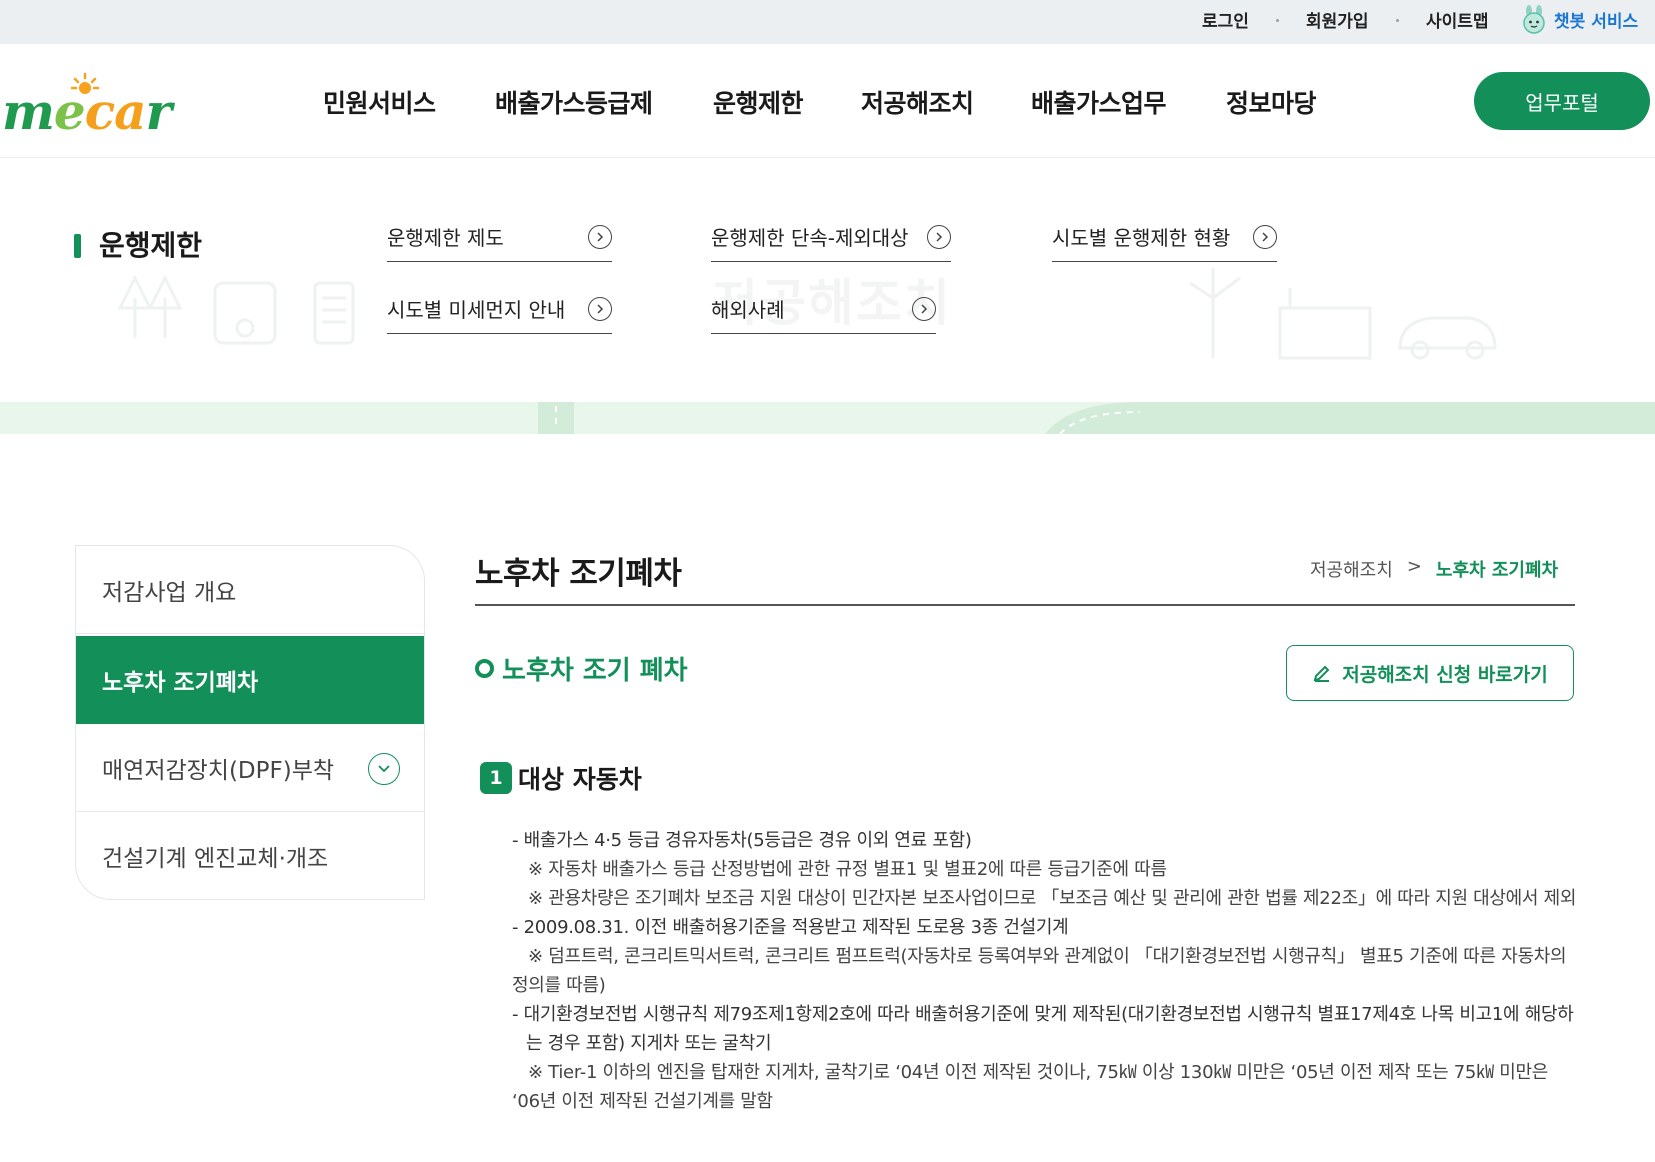  Describe the element at coordinates (1445, 674) in the screenshot. I see `apply-button-label: 저공해조치 신청 바로가기` at that location.